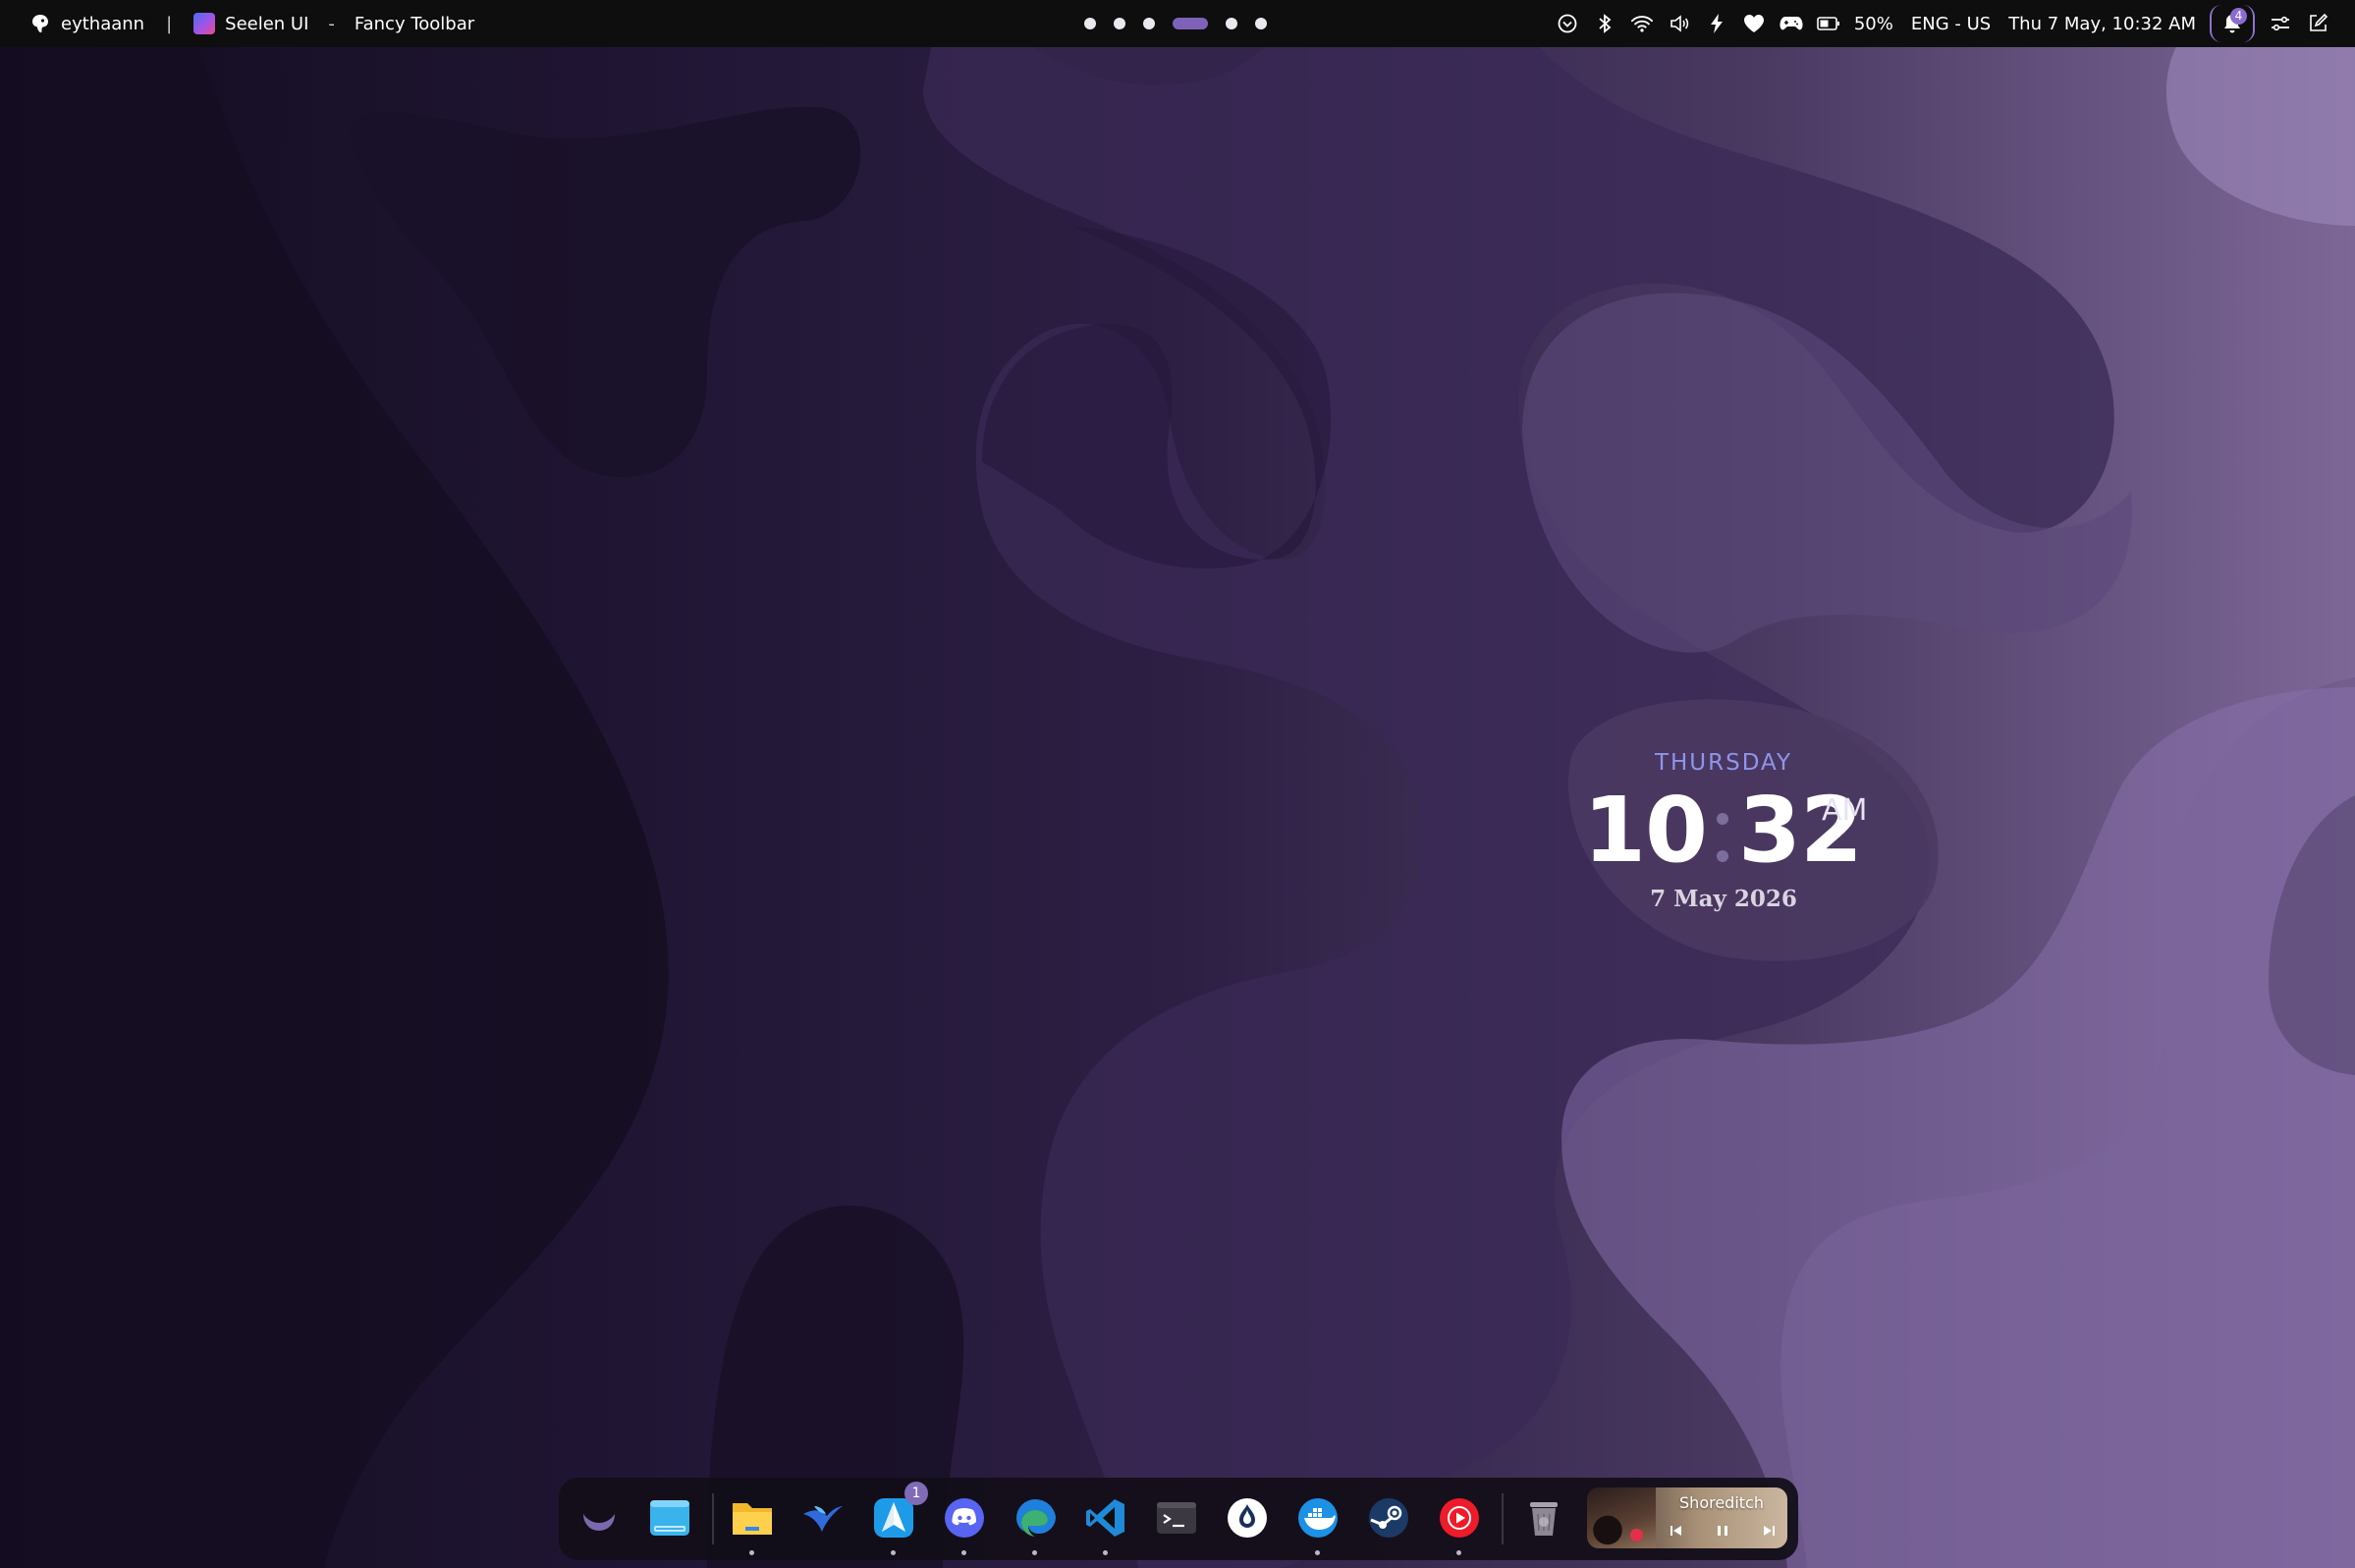 Image resolution: width=2355 pixels, height=1568 pixels. Describe the element at coordinates (1318, 1518) in the screenshot. I see `docker-icon` at that location.